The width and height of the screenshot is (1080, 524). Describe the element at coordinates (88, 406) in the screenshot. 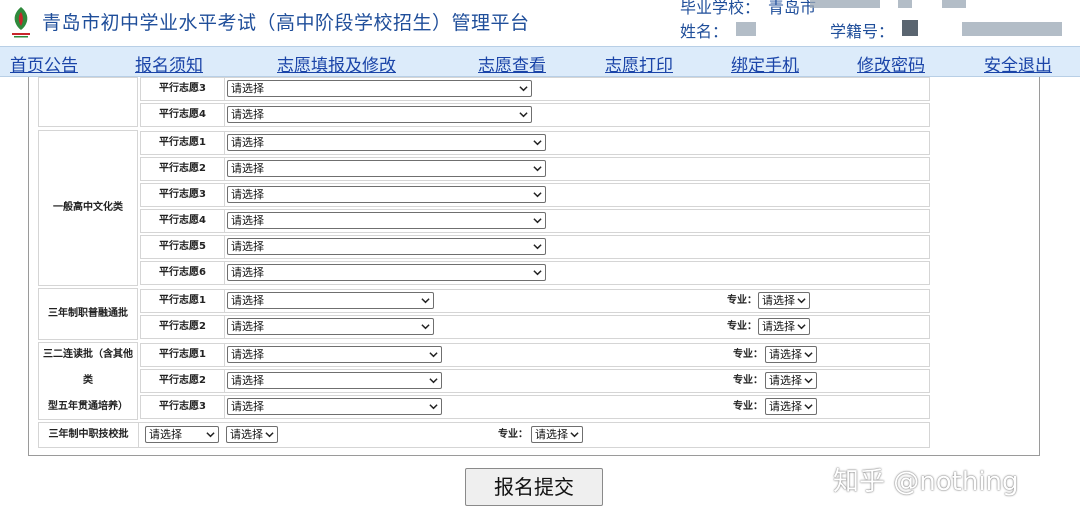

I see `category-line: 型五年贯通培养）` at that location.